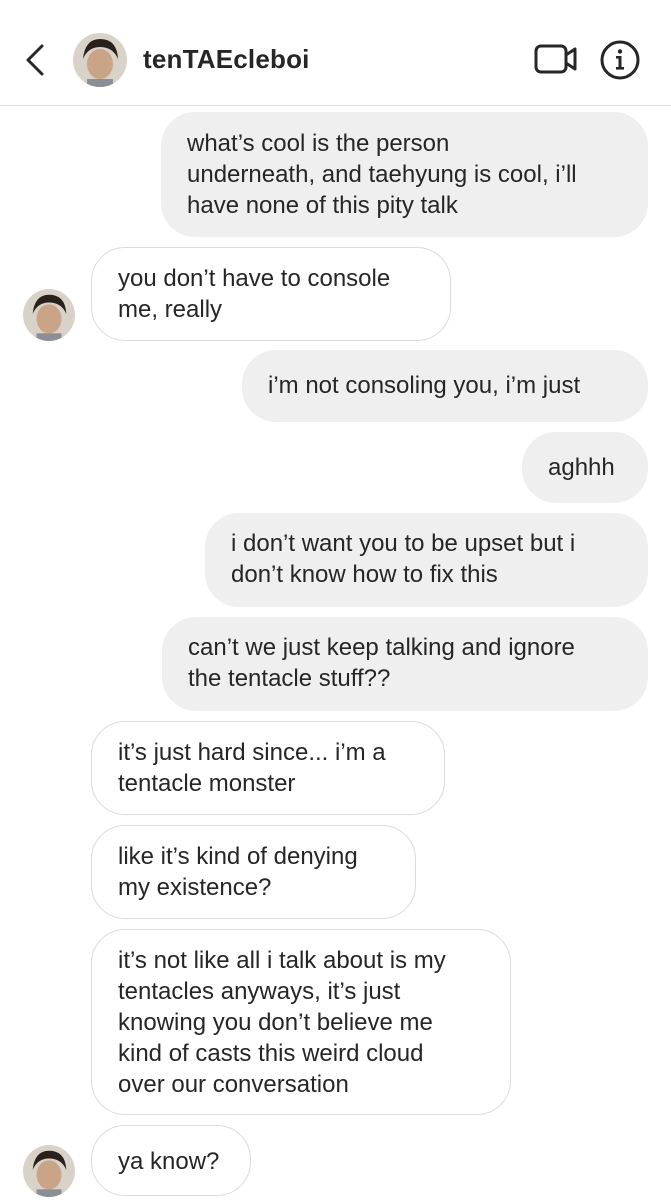 This screenshot has height=1200, width=671. What do you see at coordinates (335, 53) in the screenshot?
I see `chat-header: tenTAEcleboi` at bounding box center [335, 53].